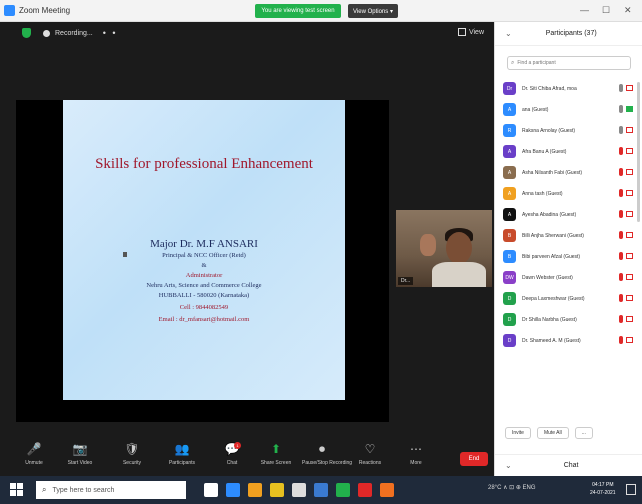 The height and width of the screenshot is (504, 642). What do you see at coordinates (9, 10) in the screenshot?
I see `zoom-icon` at bounding box center [9, 10].